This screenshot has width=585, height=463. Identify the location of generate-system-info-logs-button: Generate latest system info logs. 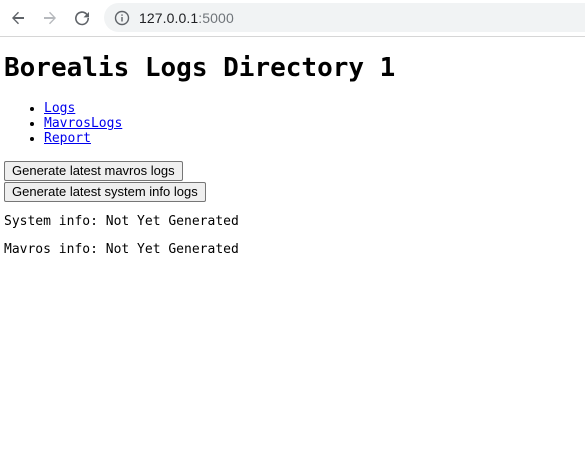
(105, 192).